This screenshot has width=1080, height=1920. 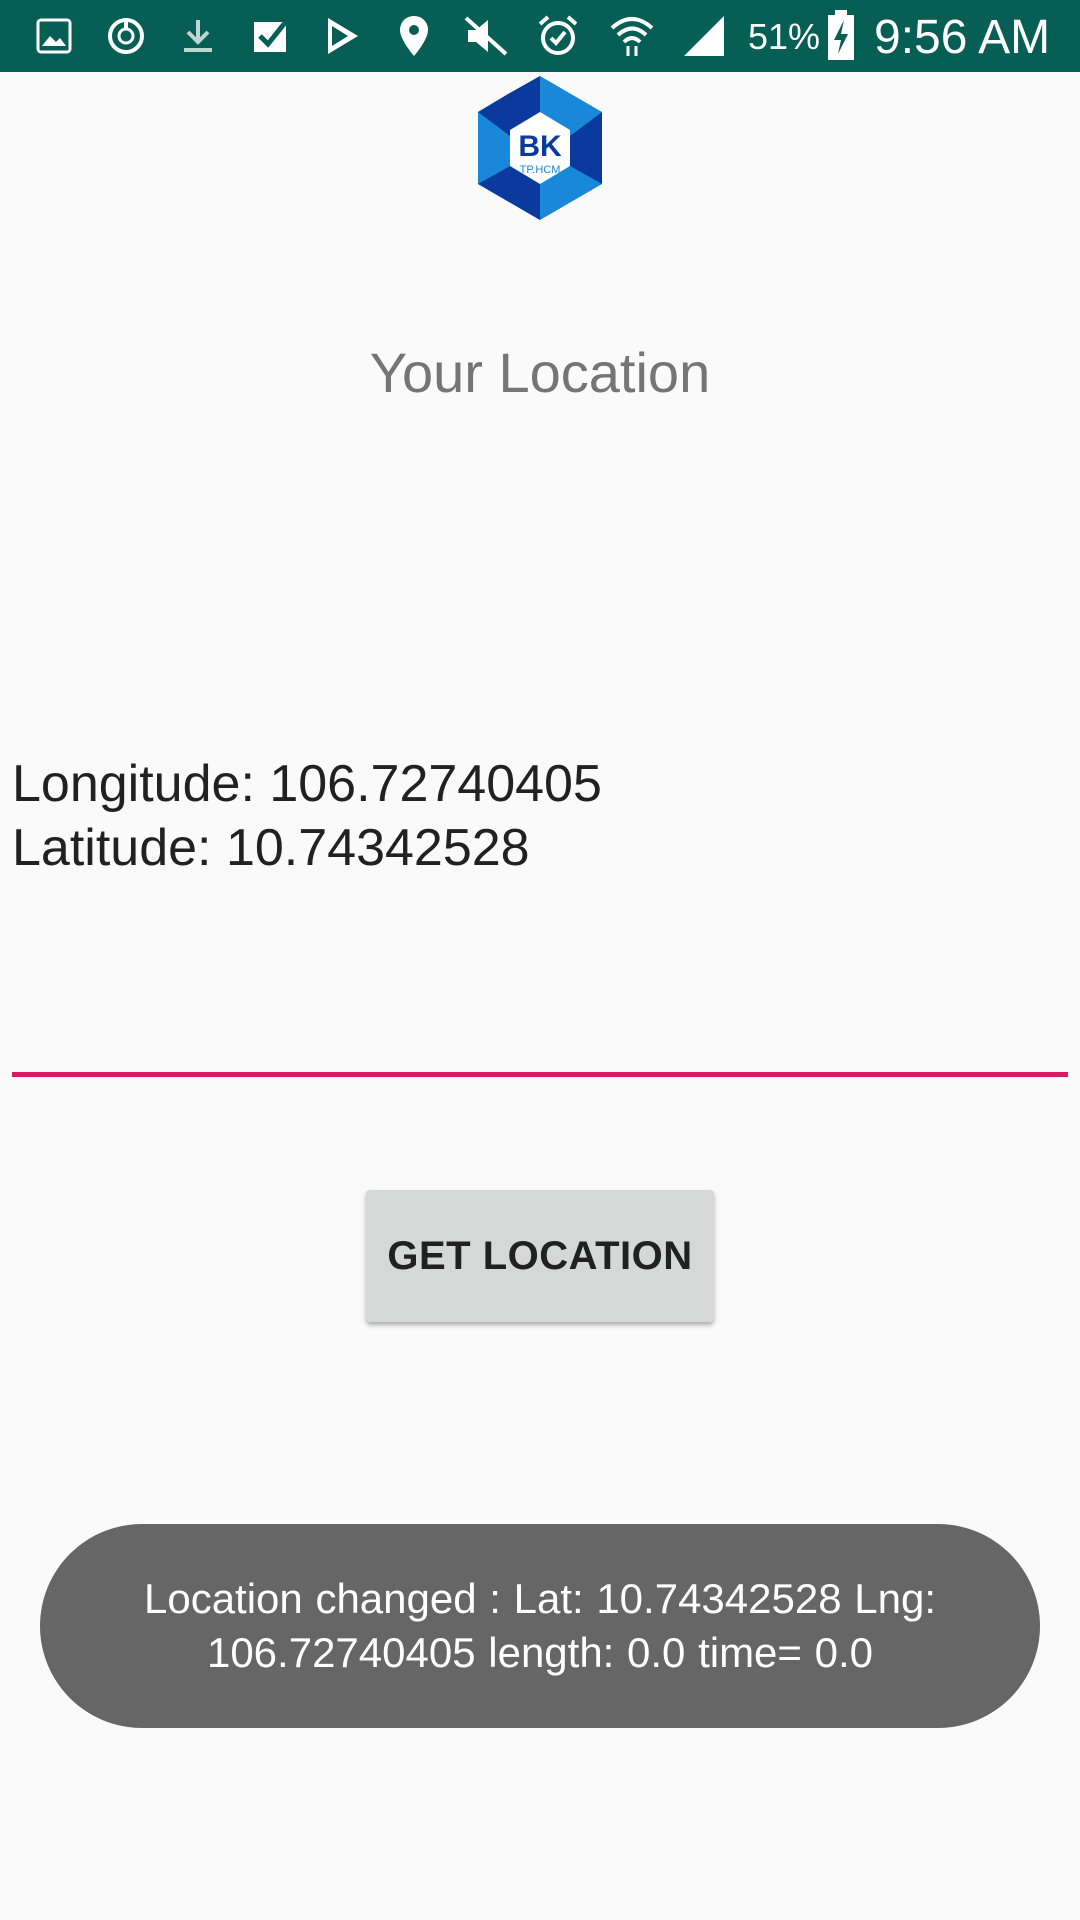 What do you see at coordinates (271, 848) in the screenshot?
I see `latitude-text: Latitude: 10.74342528` at bounding box center [271, 848].